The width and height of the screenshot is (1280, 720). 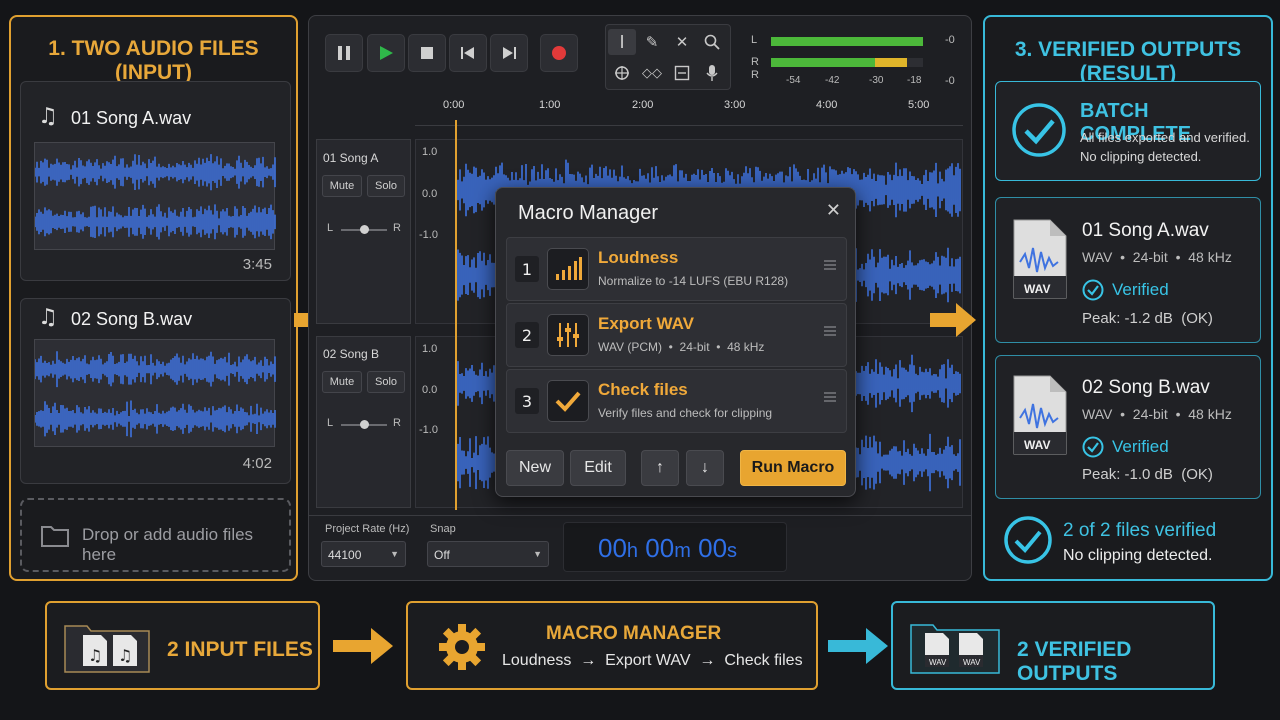 I want to click on bars-icon, so click(x=568, y=269).